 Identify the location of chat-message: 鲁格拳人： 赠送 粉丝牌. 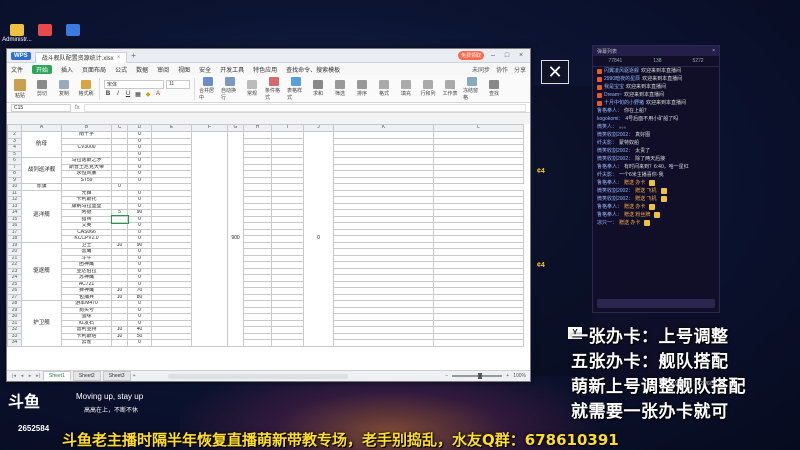
(656, 215).